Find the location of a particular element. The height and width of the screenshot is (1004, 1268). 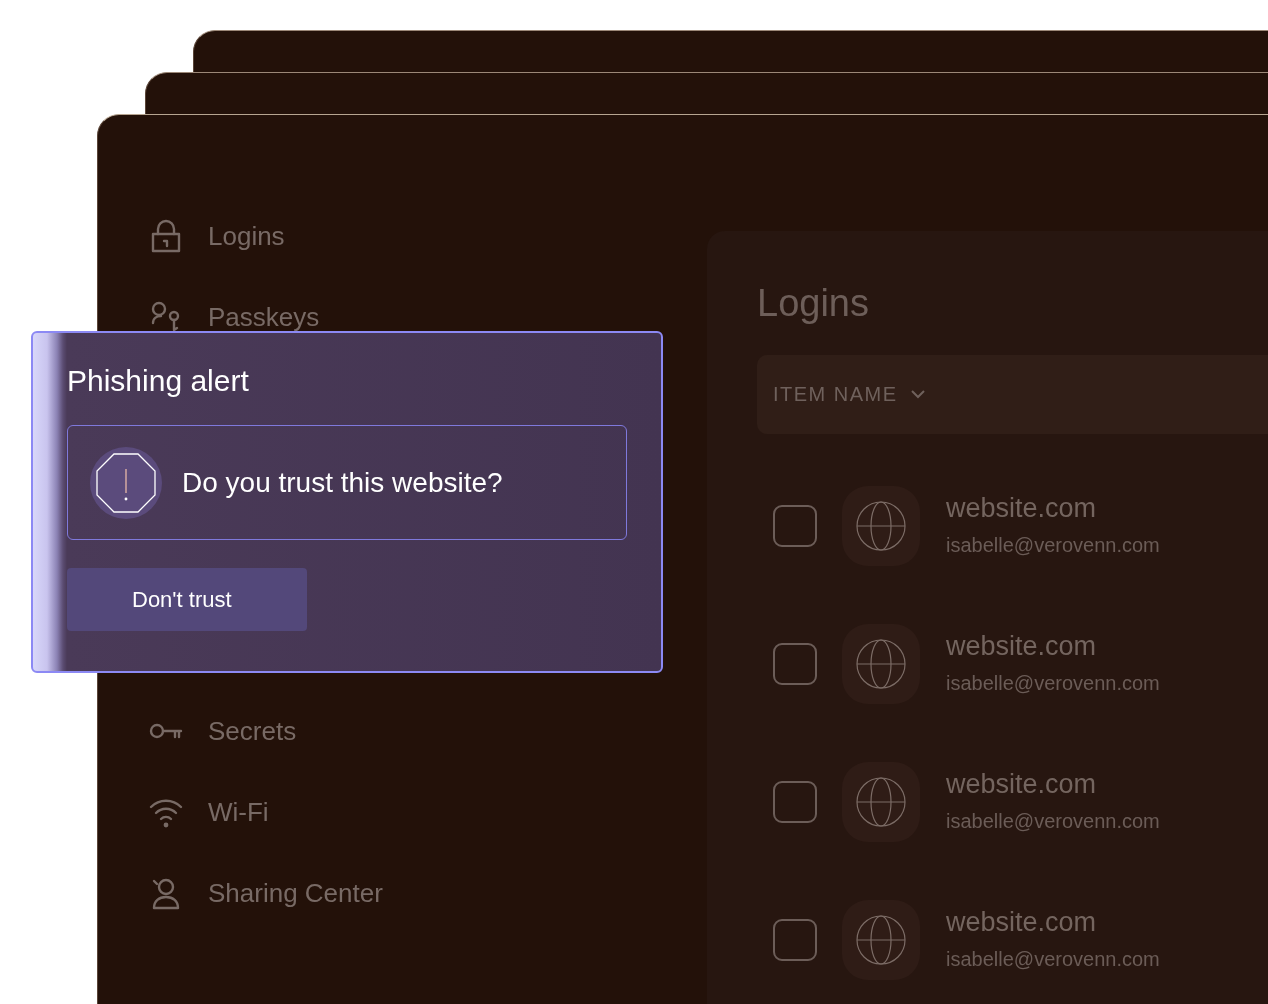

alert-message: Do you trust this website? is located at coordinates (342, 482).